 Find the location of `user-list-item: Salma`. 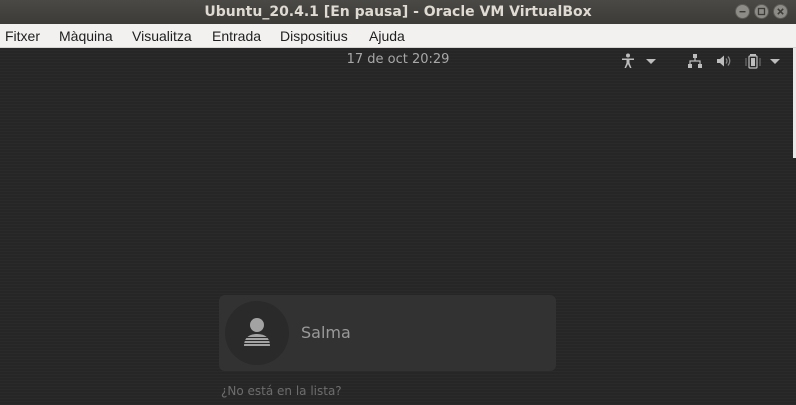

user-list-item: Salma is located at coordinates (387, 333).